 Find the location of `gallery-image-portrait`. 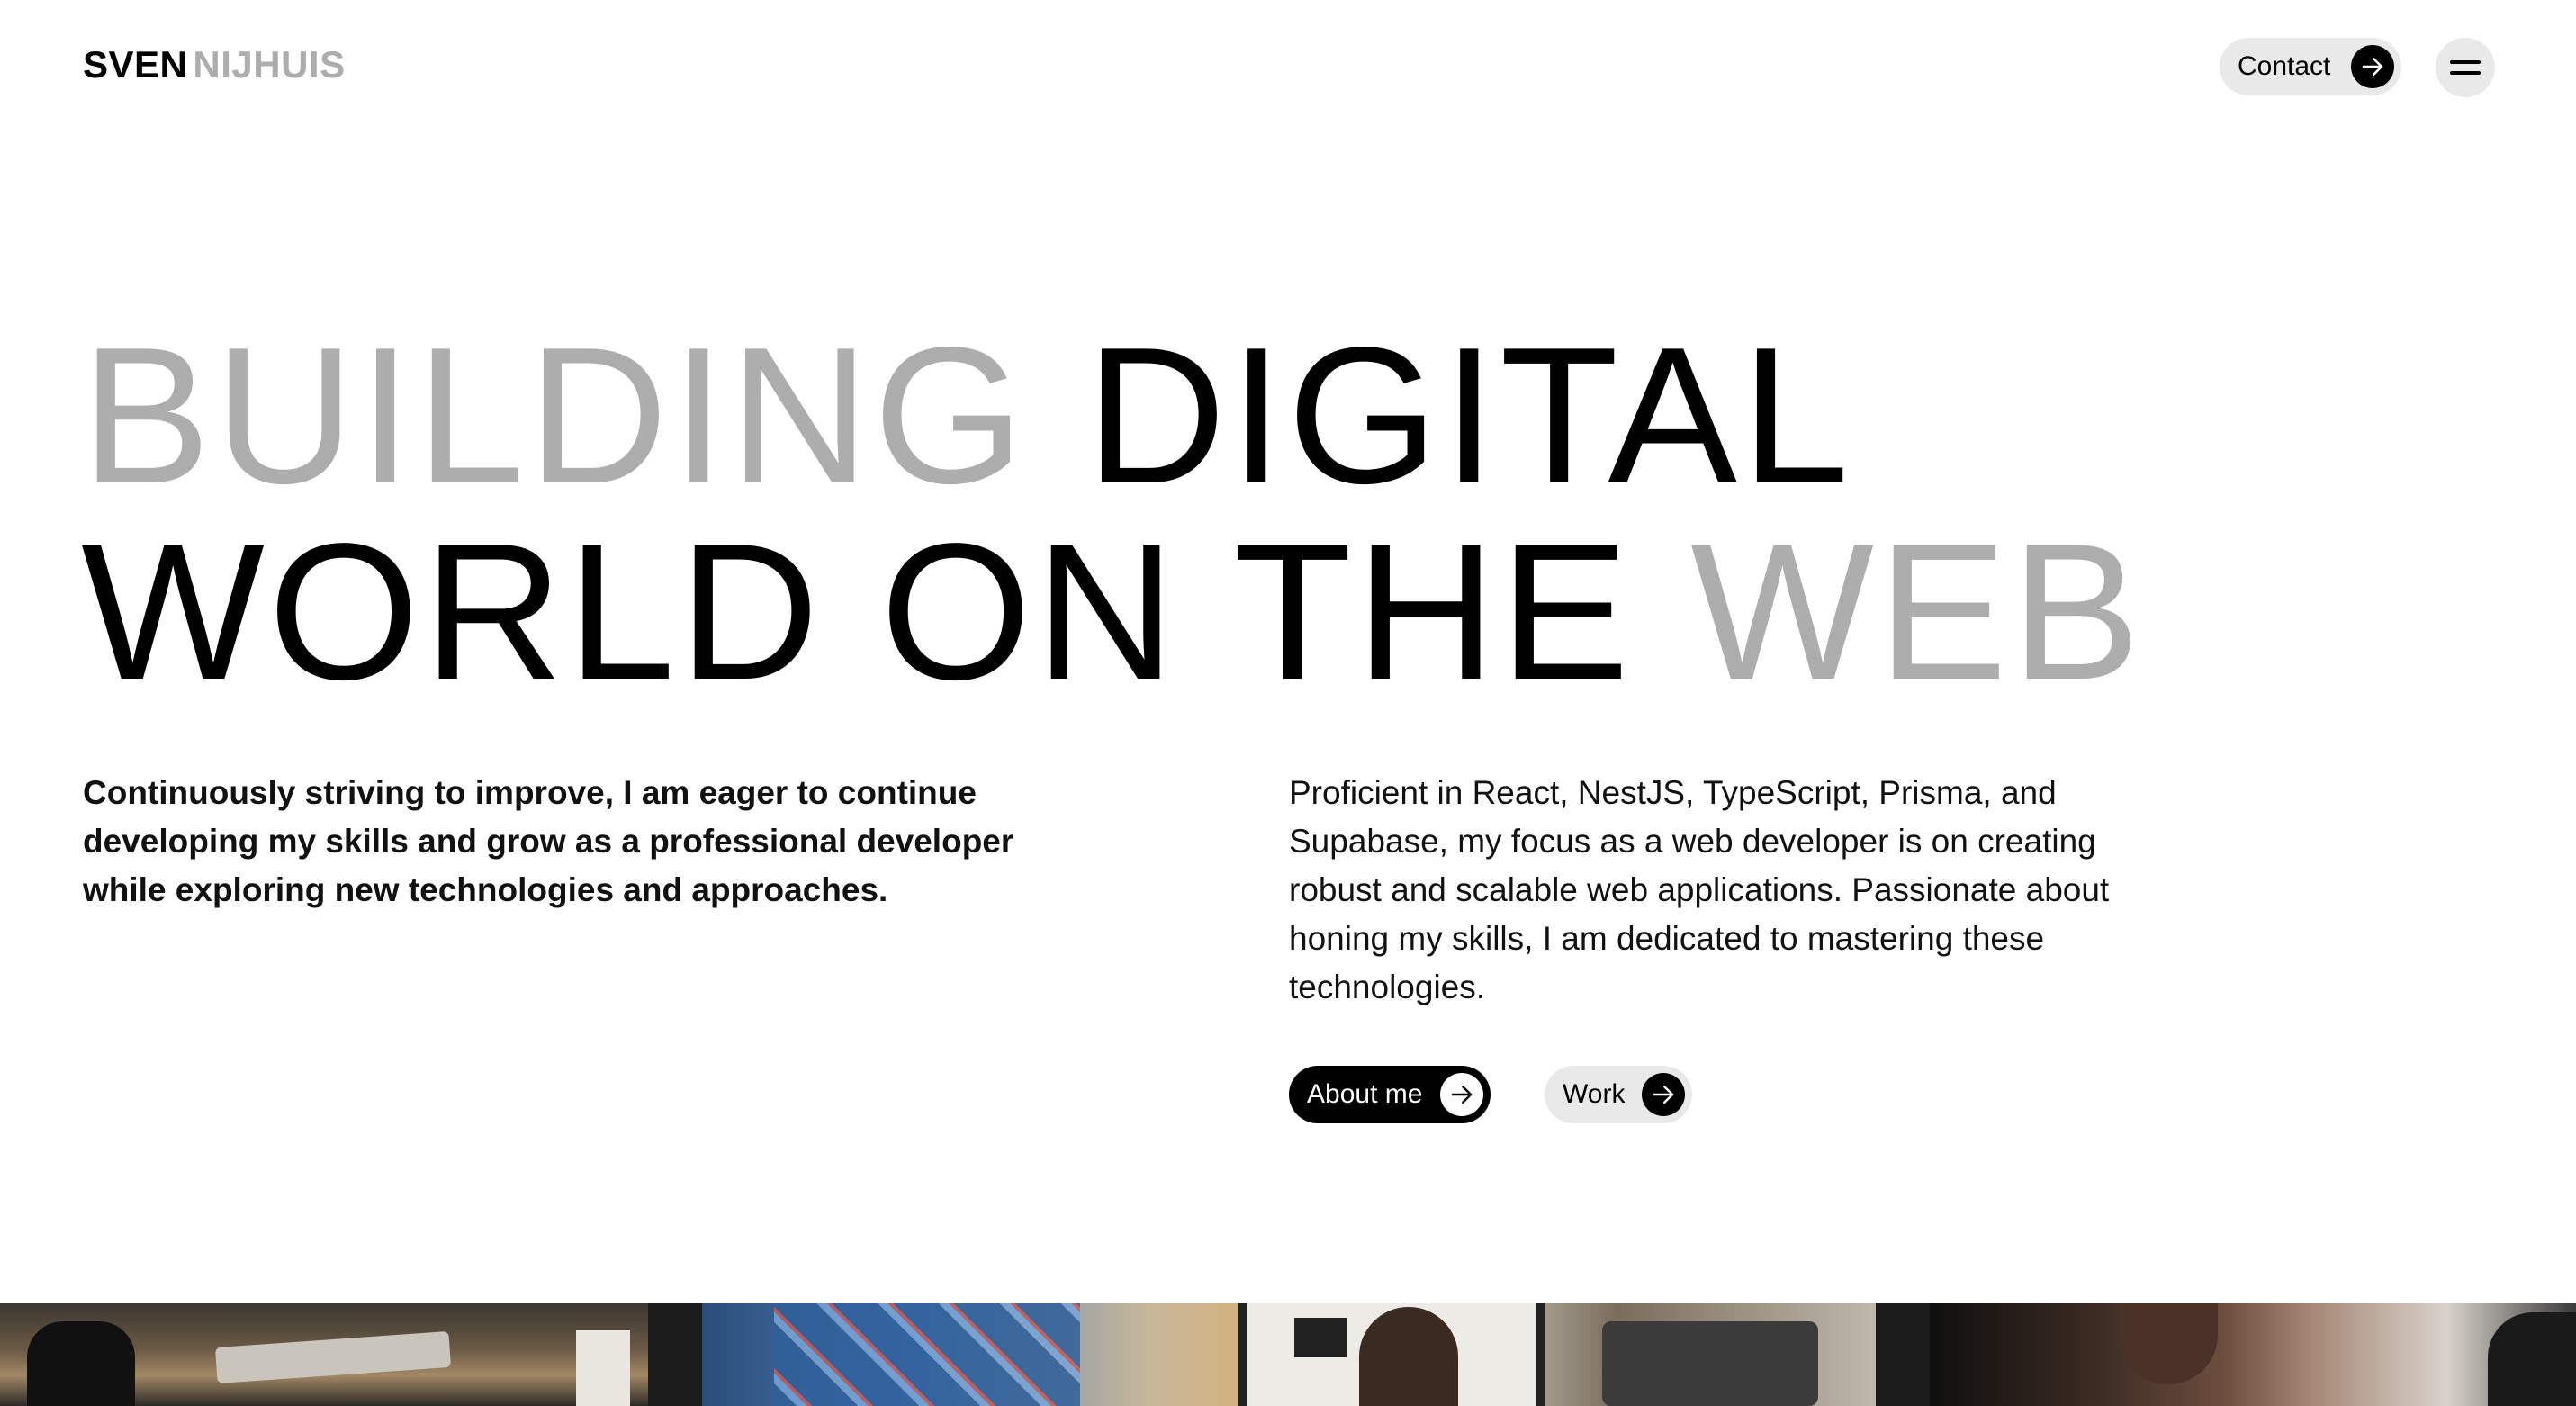

gallery-image-portrait is located at coordinates (2253, 1354).